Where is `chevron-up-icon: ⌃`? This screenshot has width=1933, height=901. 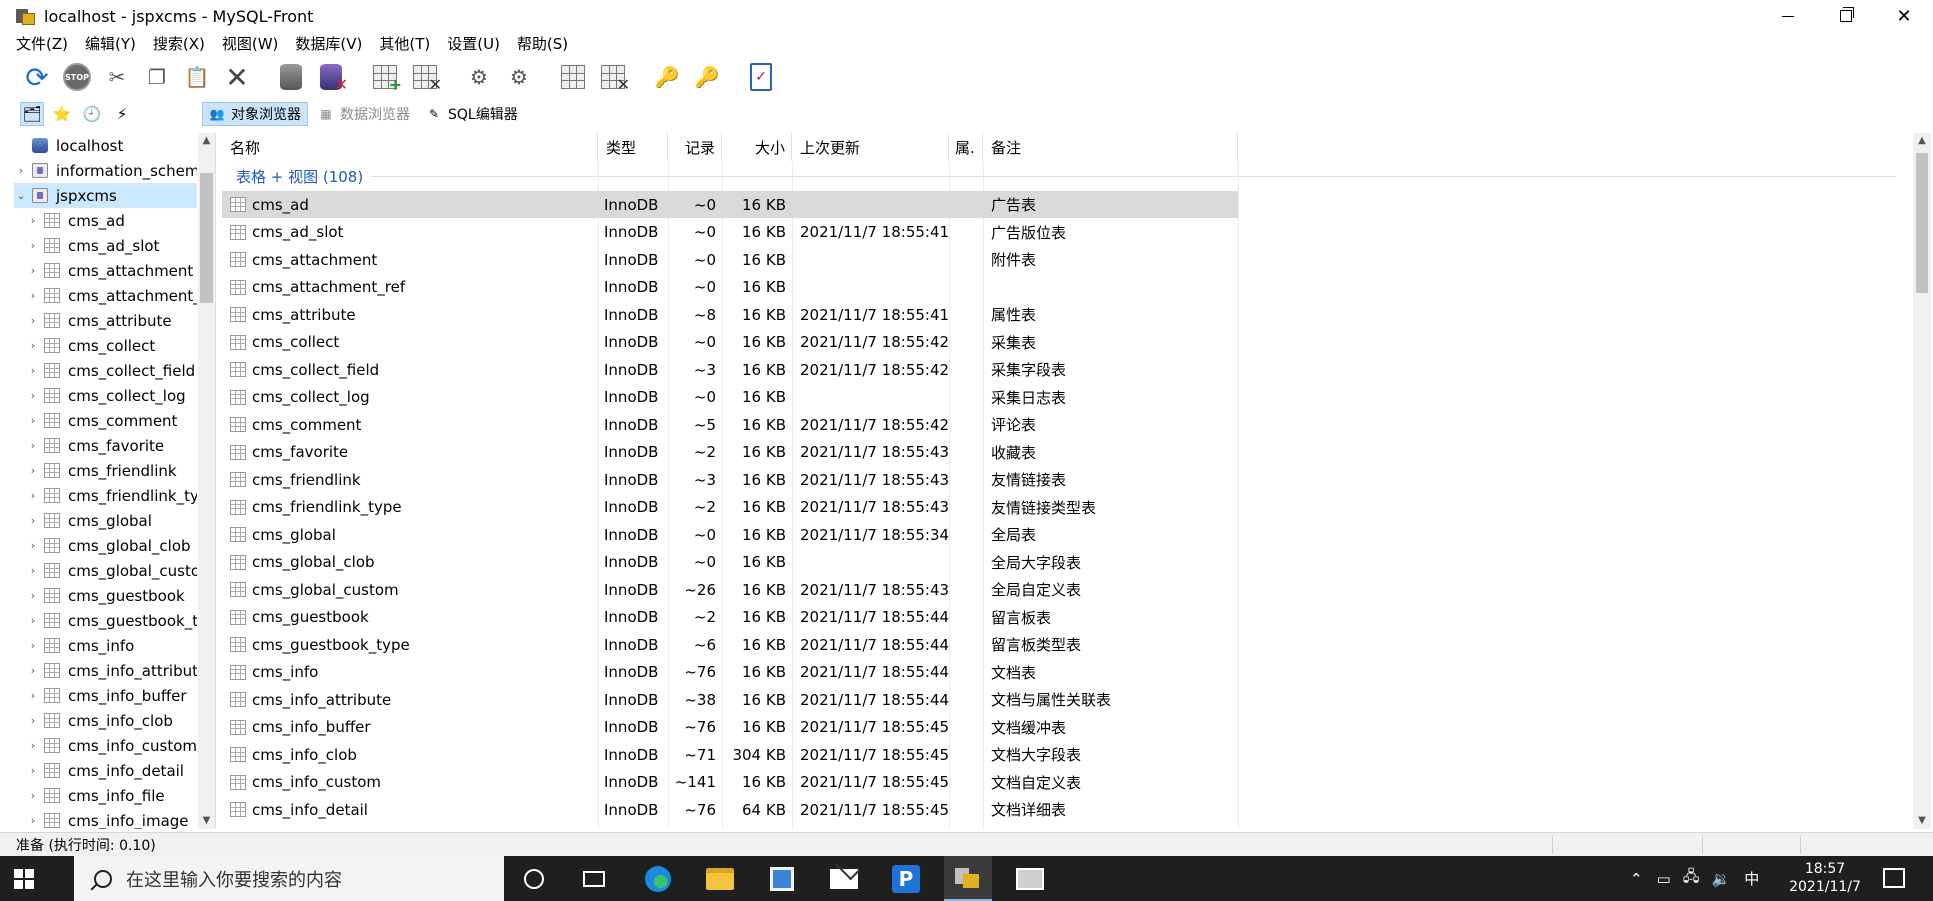 chevron-up-icon: ⌃ is located at coordinates (1636, 879).